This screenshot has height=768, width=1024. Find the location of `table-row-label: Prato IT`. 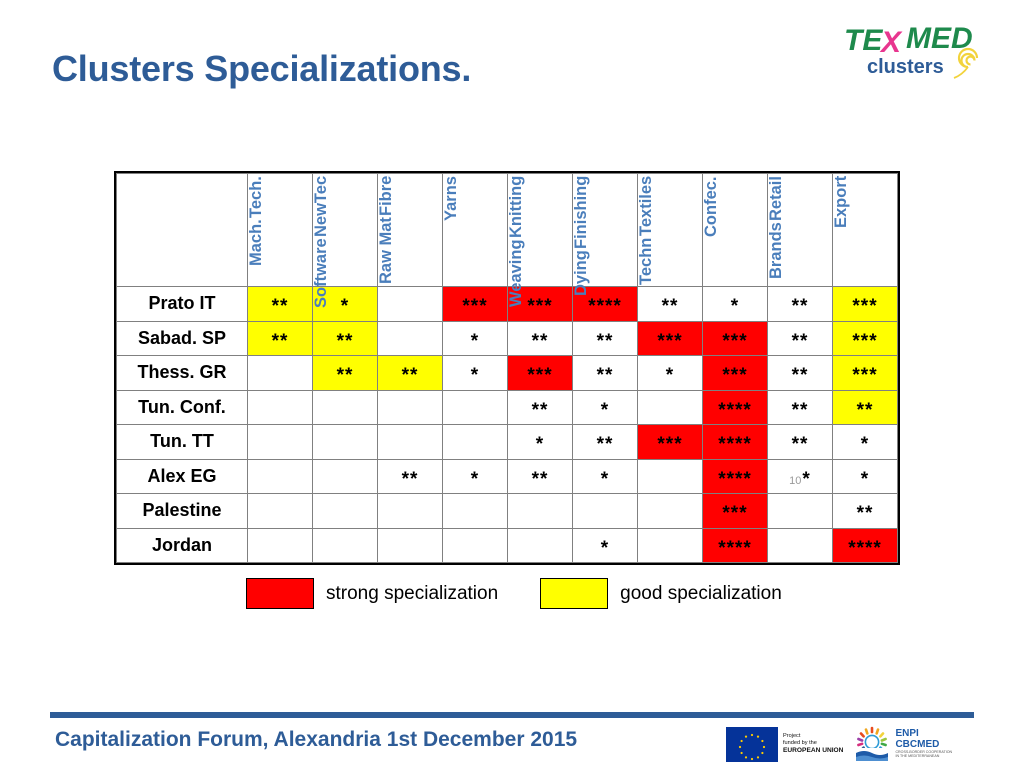

table-row-label: Prato IT is located at coordinates (182, 304).